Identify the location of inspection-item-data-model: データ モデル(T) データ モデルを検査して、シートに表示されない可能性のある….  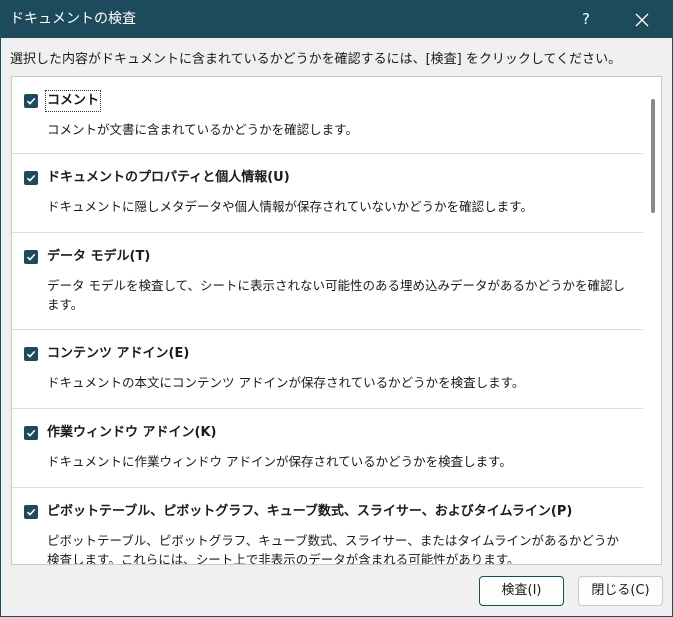
(327, 281).